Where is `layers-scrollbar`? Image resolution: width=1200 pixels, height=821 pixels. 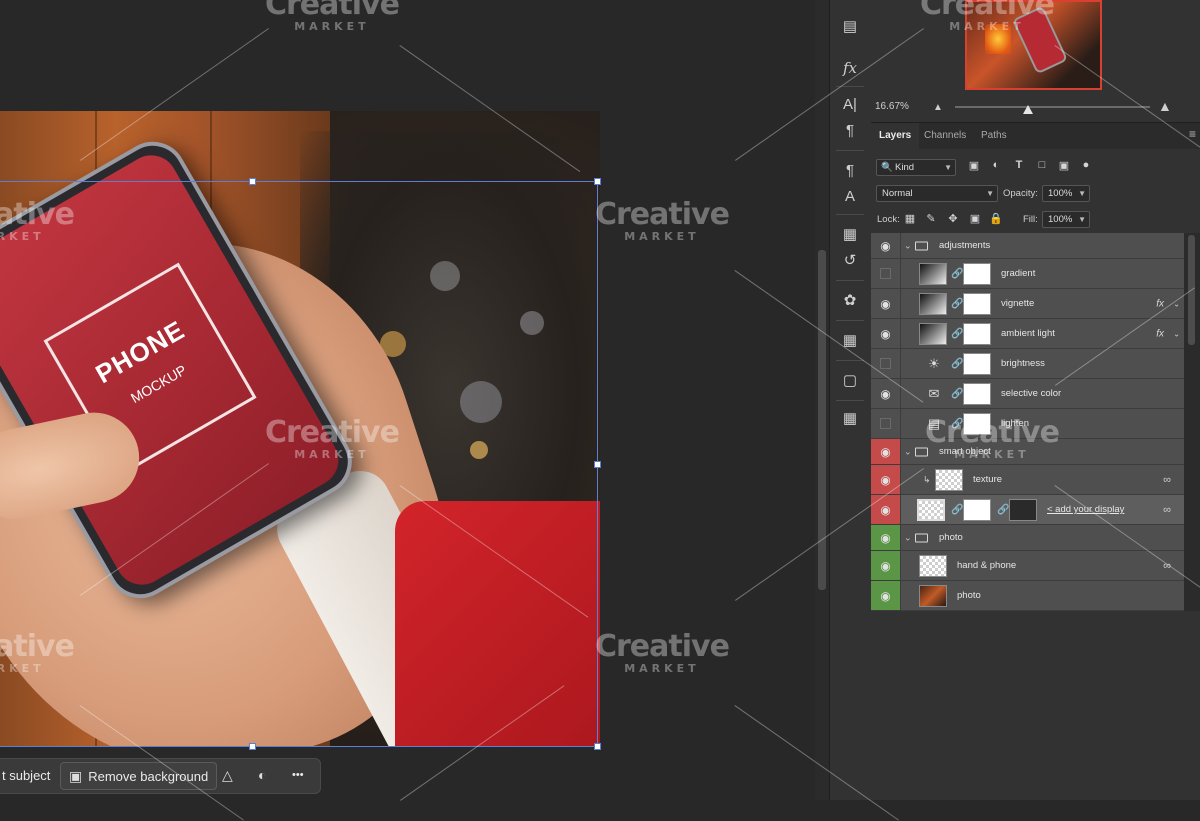
layers-scrollbar is located at coordinates (1192, 422).